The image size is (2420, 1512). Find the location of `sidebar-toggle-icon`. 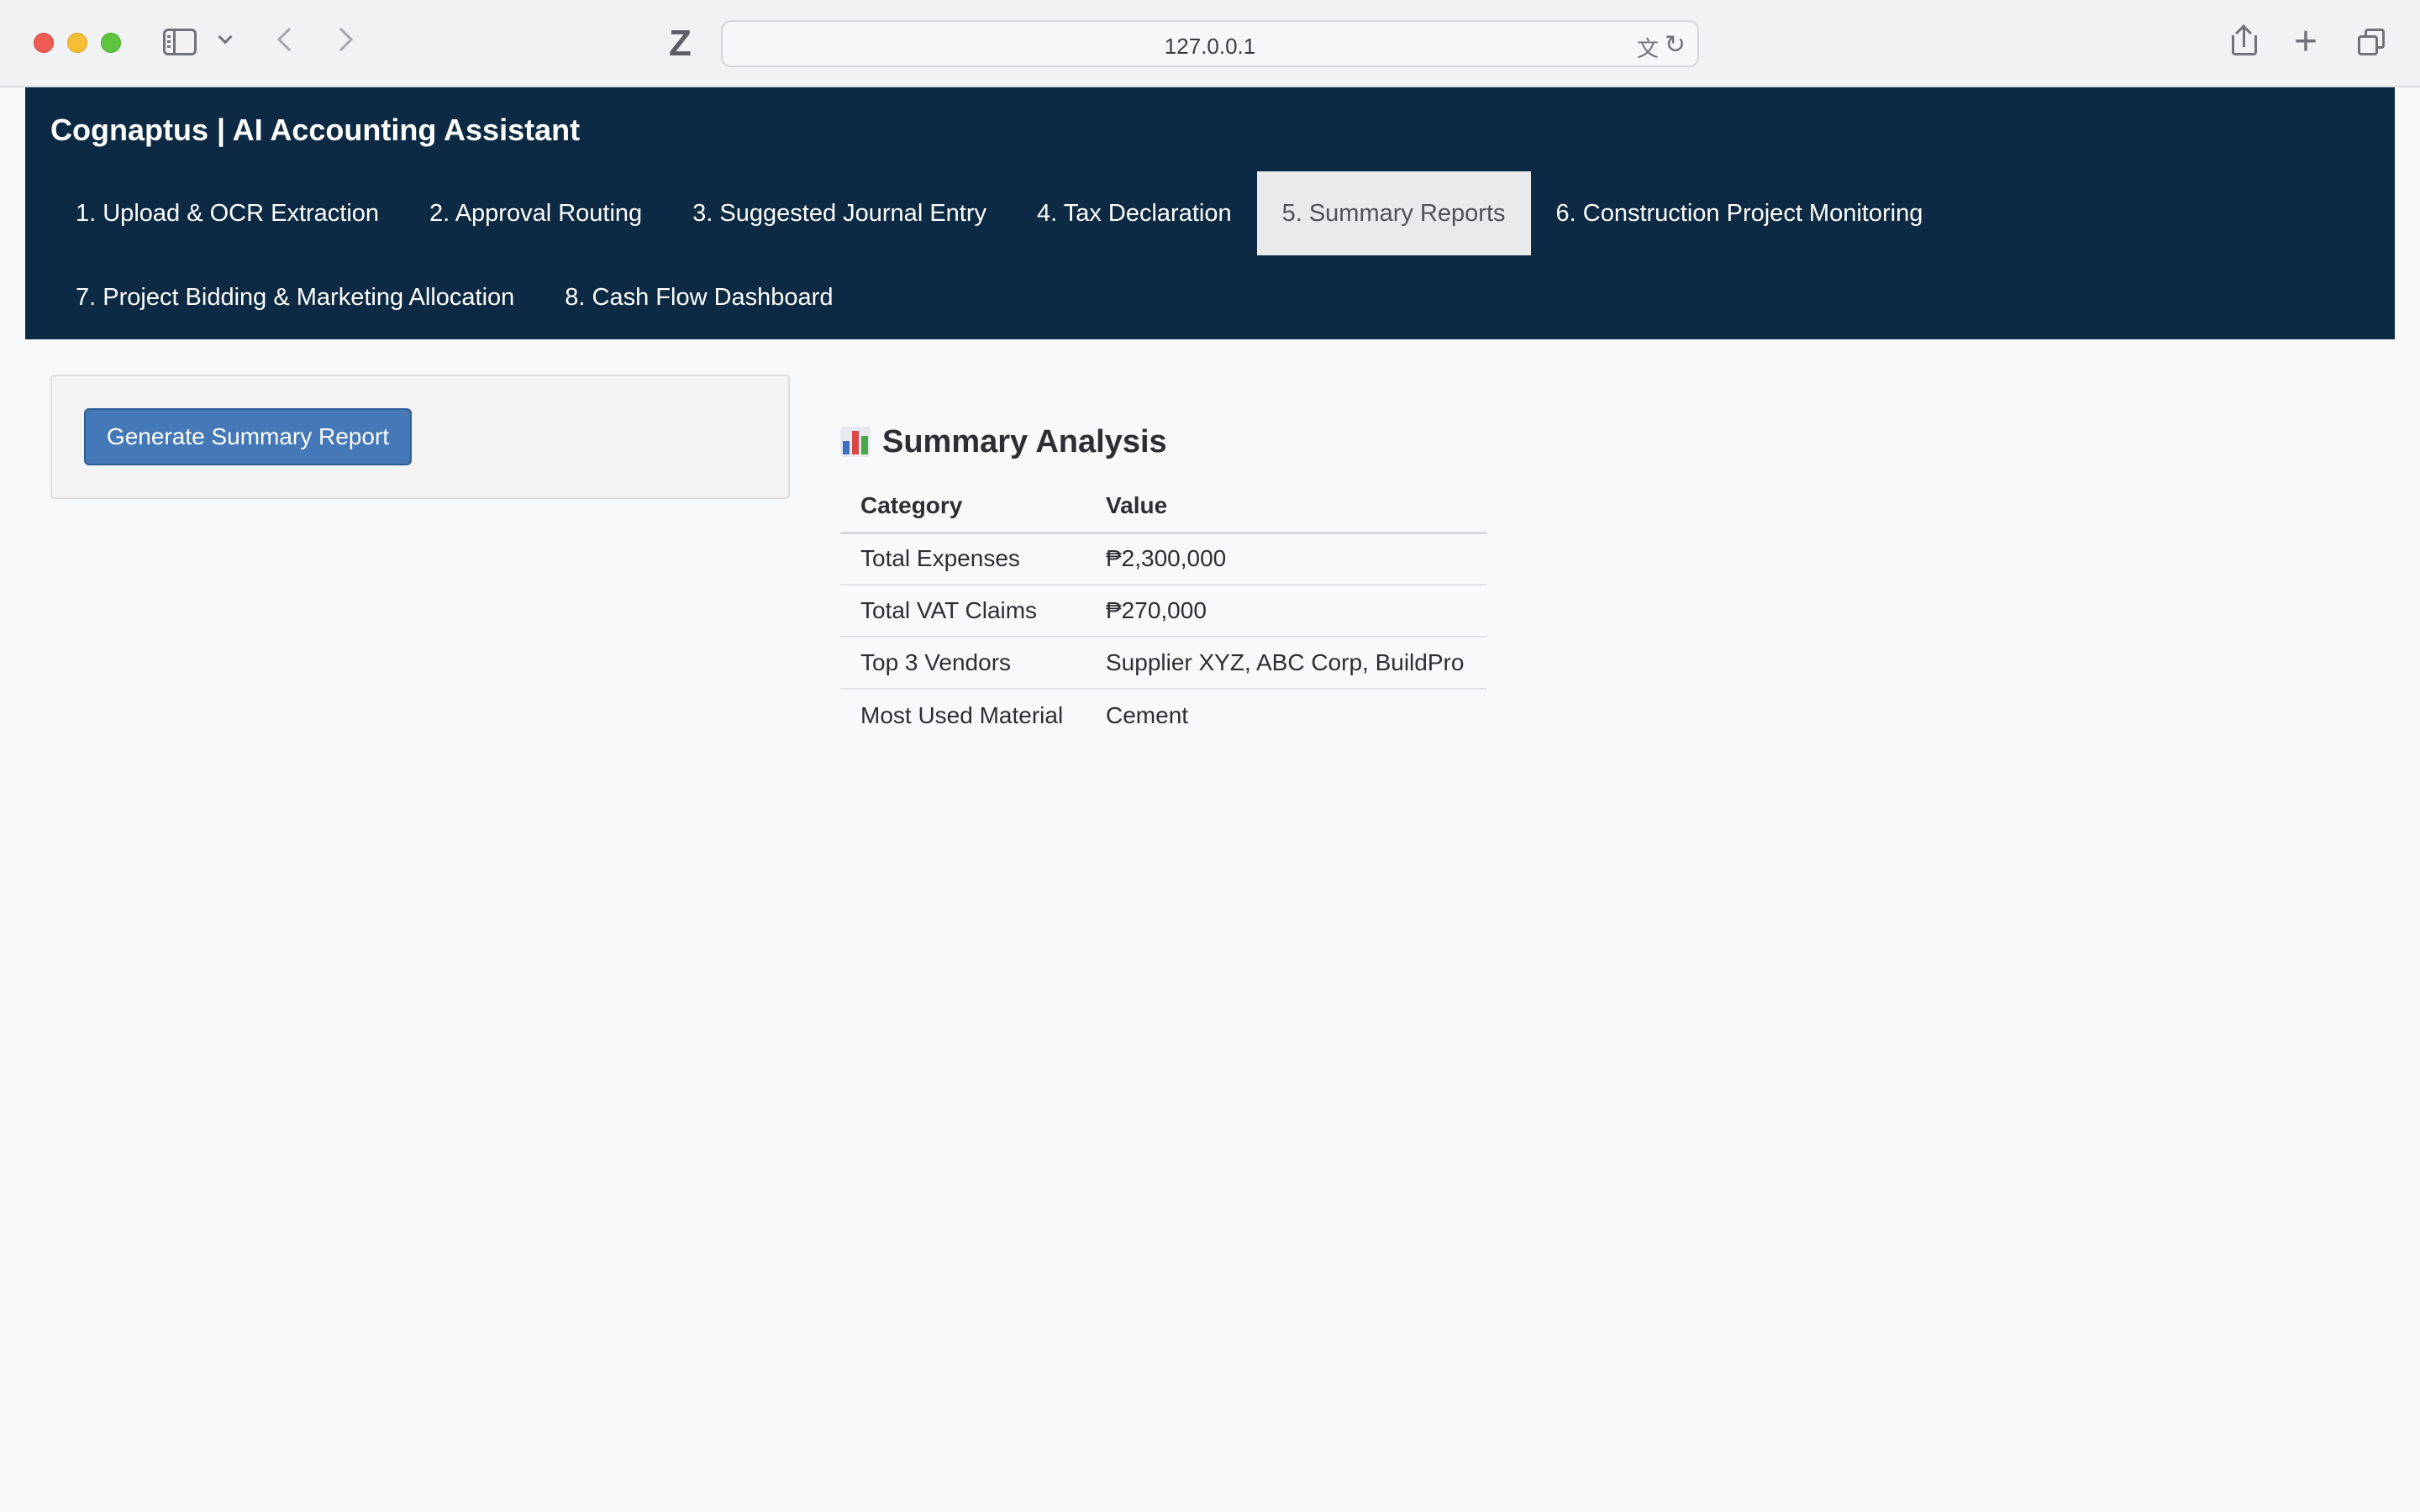

sidebar-toggle-icon is located at coordinates (180, 42).